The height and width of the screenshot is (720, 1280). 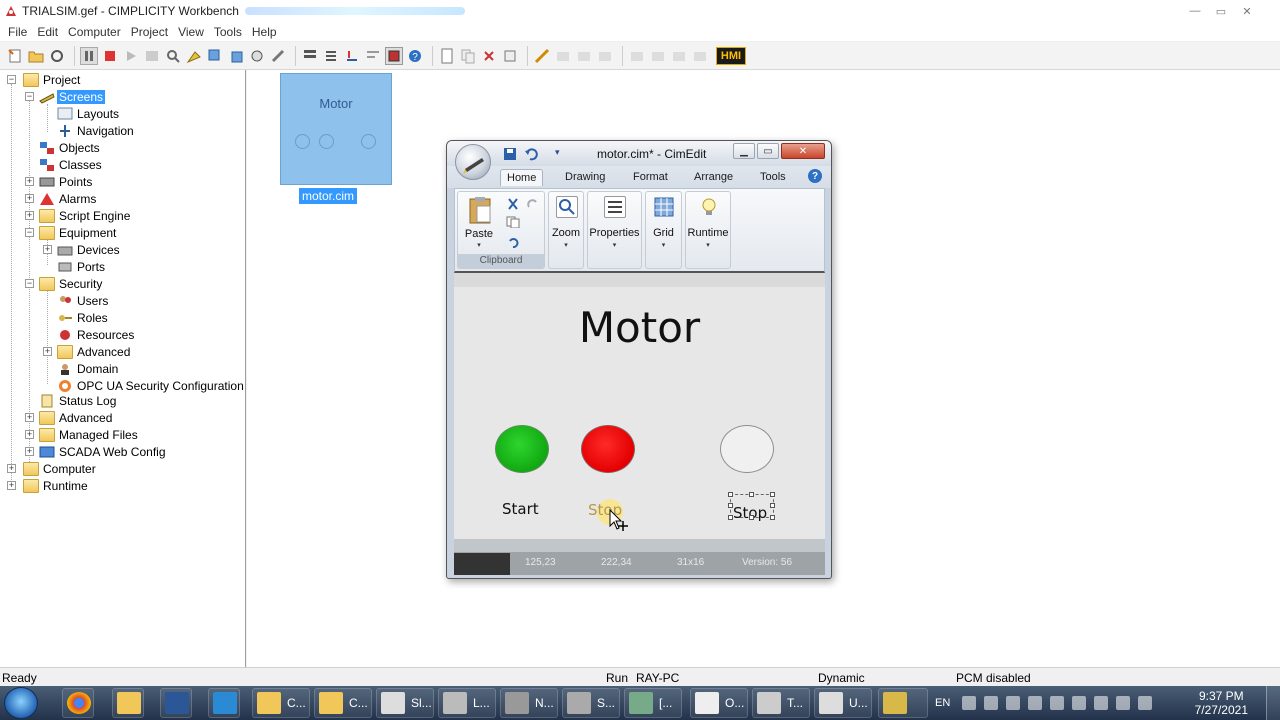 I want to click on maximize-button: ▭, so click(x=1221, y=11).